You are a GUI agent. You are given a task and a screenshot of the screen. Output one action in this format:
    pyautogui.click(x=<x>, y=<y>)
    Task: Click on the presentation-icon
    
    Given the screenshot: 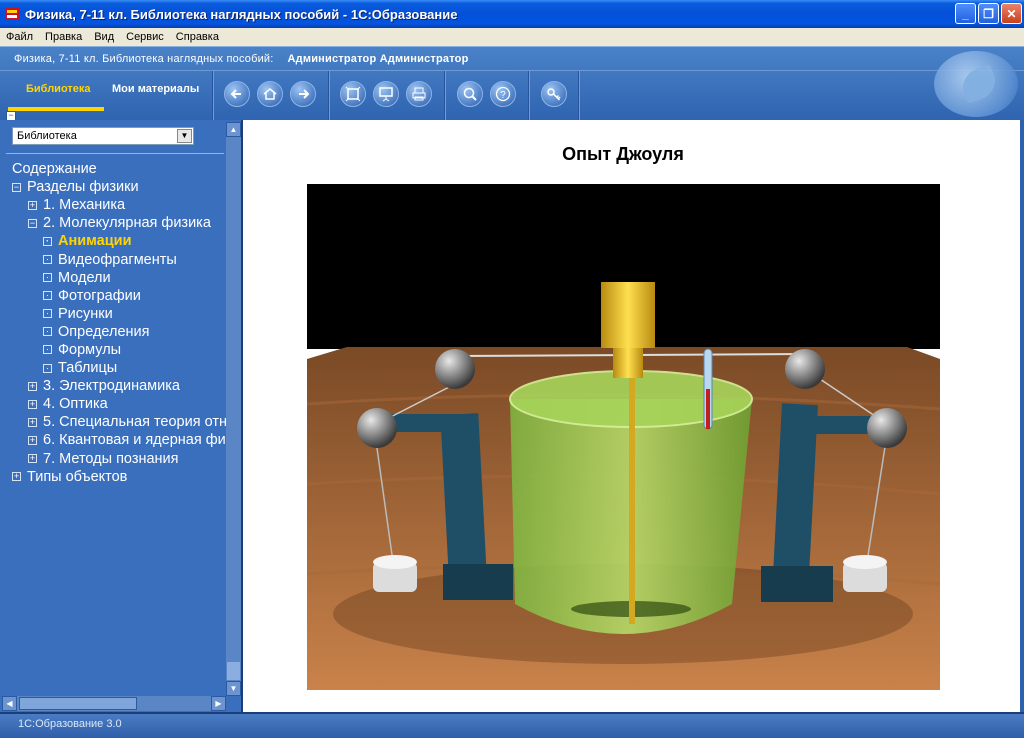 What is the action you would take?
    pyautogui.click(x=386, y=94)
    